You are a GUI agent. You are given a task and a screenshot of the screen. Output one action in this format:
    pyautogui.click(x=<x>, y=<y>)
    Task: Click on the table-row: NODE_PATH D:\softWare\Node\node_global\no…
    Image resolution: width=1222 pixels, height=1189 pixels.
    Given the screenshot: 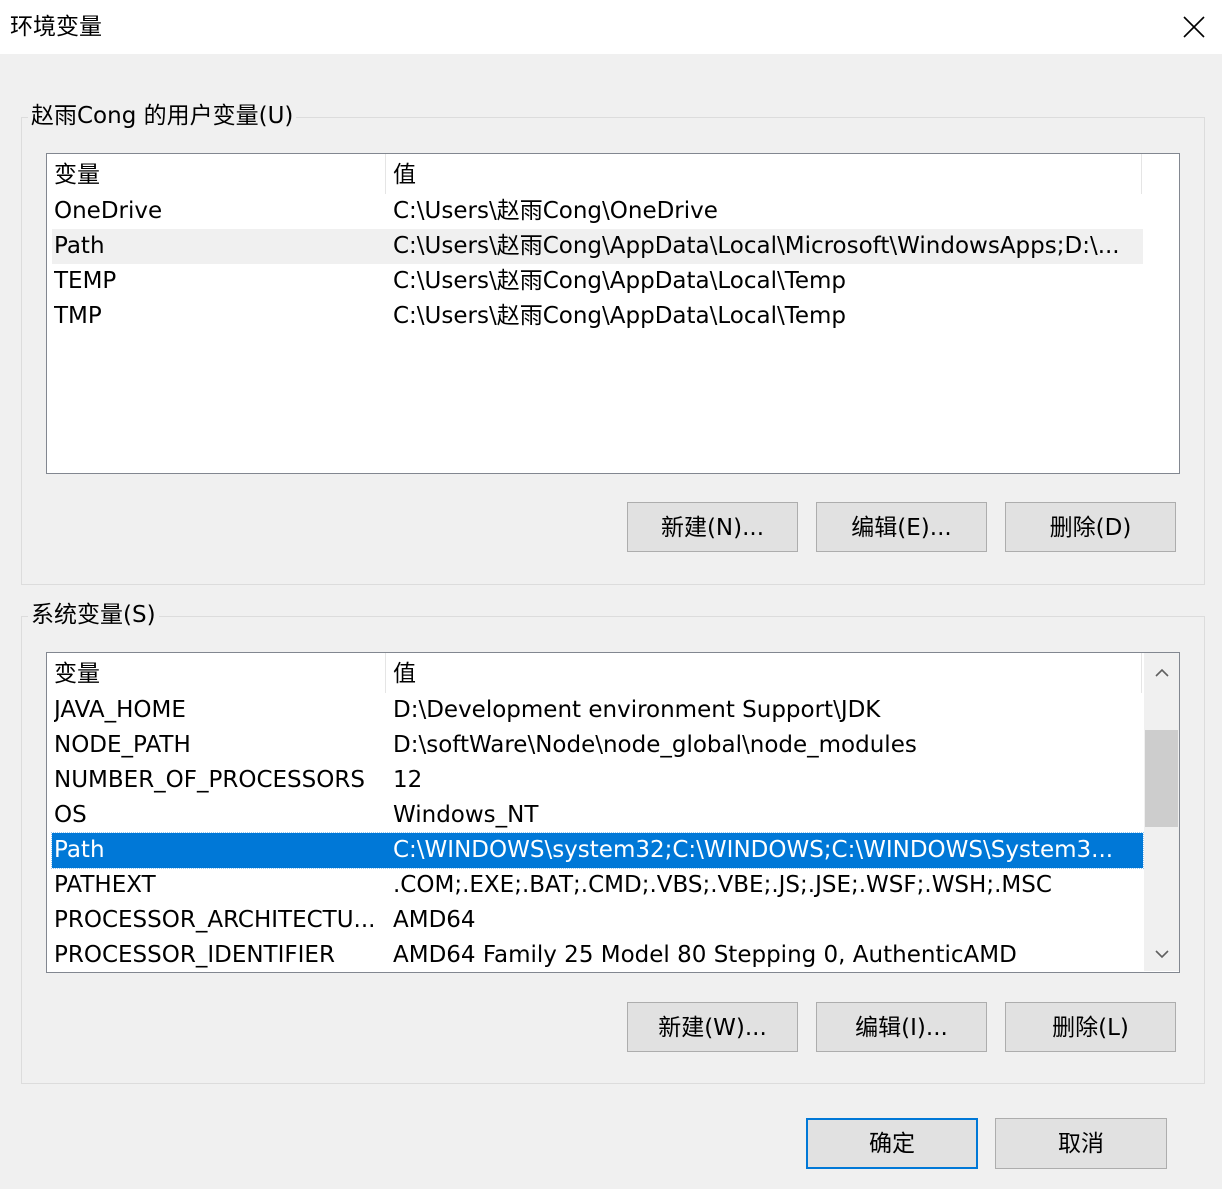 What is the action you would take?
    pyautogui.click(x=597, y=745)
    